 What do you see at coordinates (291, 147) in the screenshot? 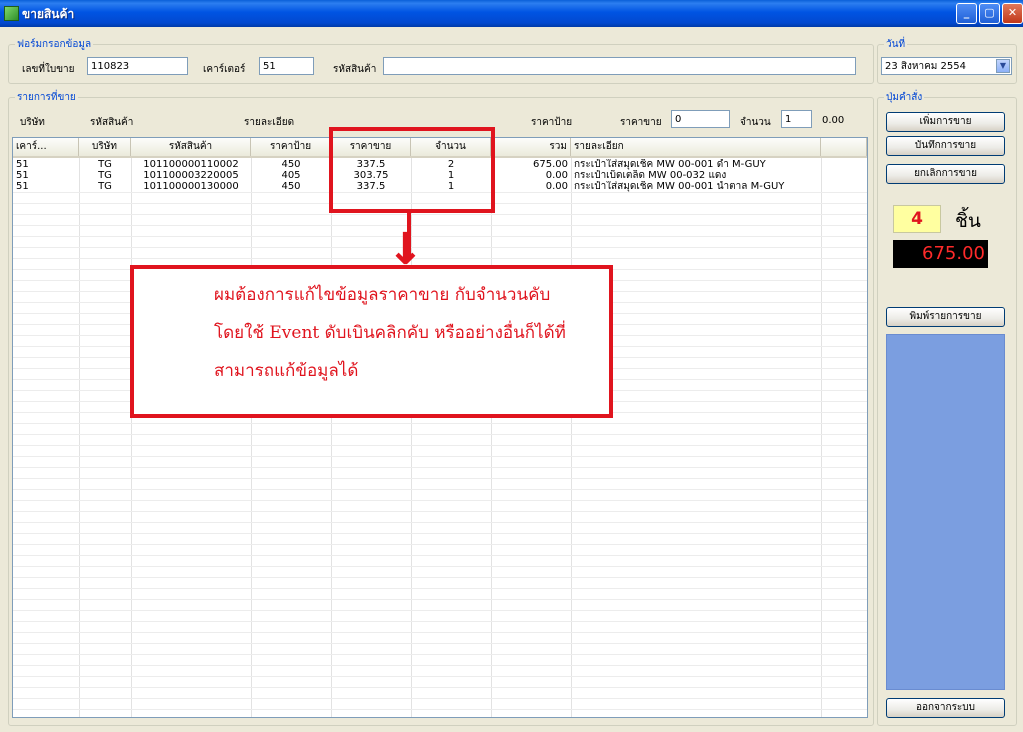
I see `column-header-tag-price: ราคาป้าย` at bounding box center [291, 147].